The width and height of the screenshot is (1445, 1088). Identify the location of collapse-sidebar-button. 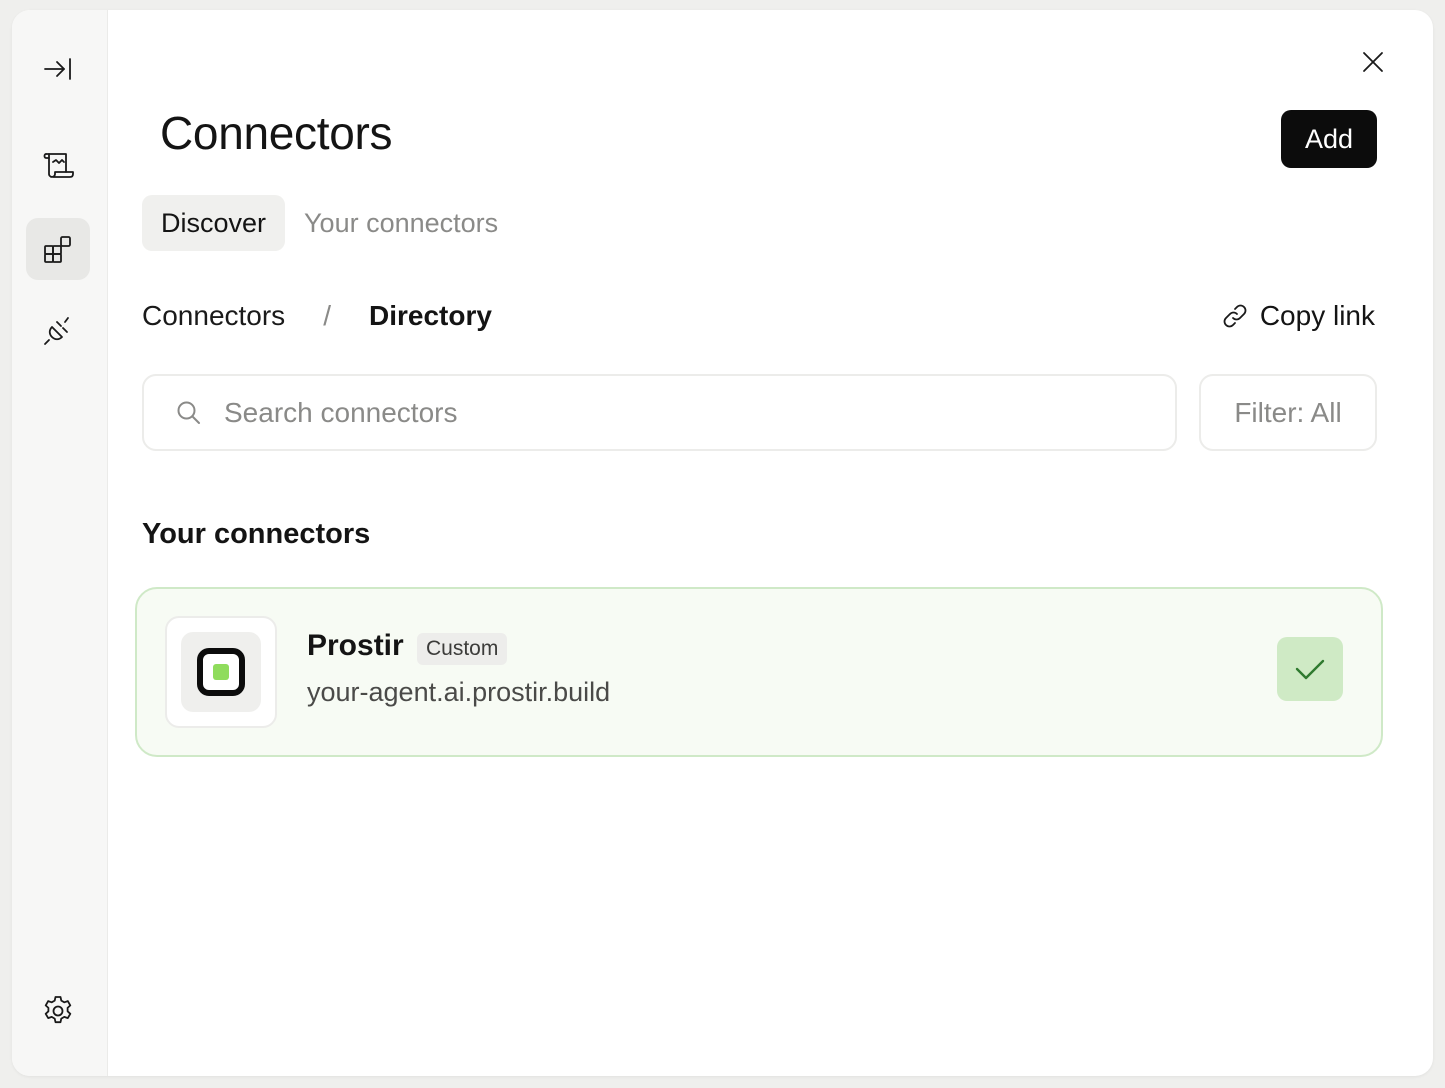
(58, 69).